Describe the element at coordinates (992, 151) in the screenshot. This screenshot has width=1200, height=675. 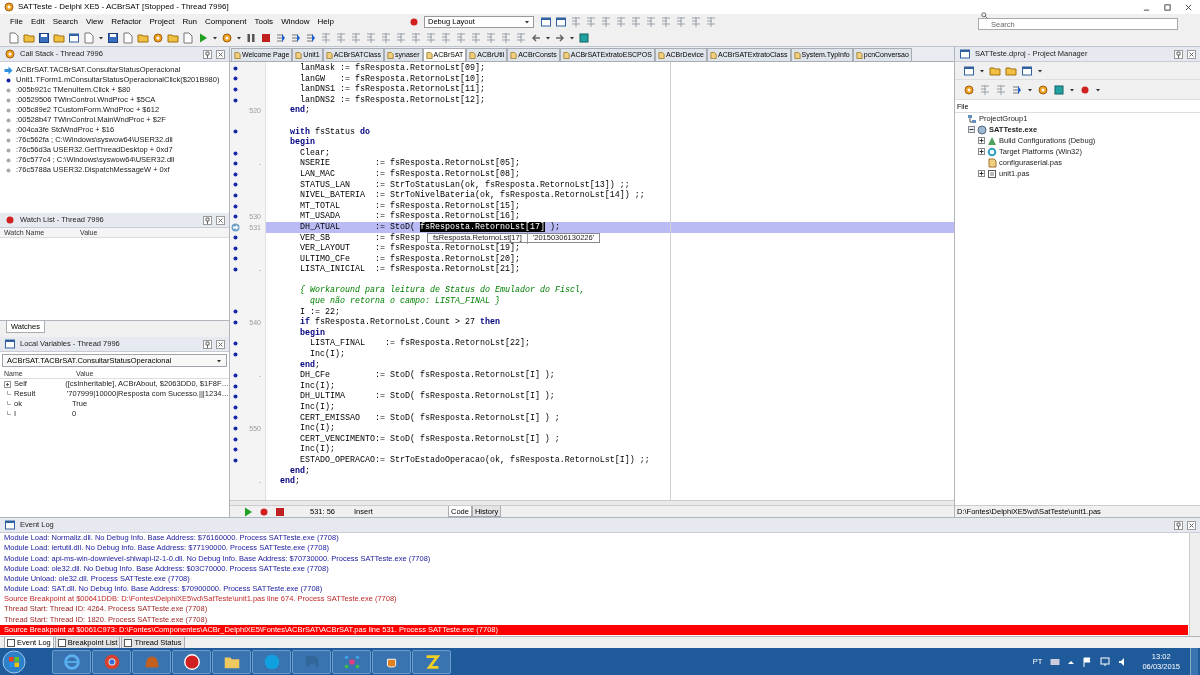
I see `ring-icon` at that location.